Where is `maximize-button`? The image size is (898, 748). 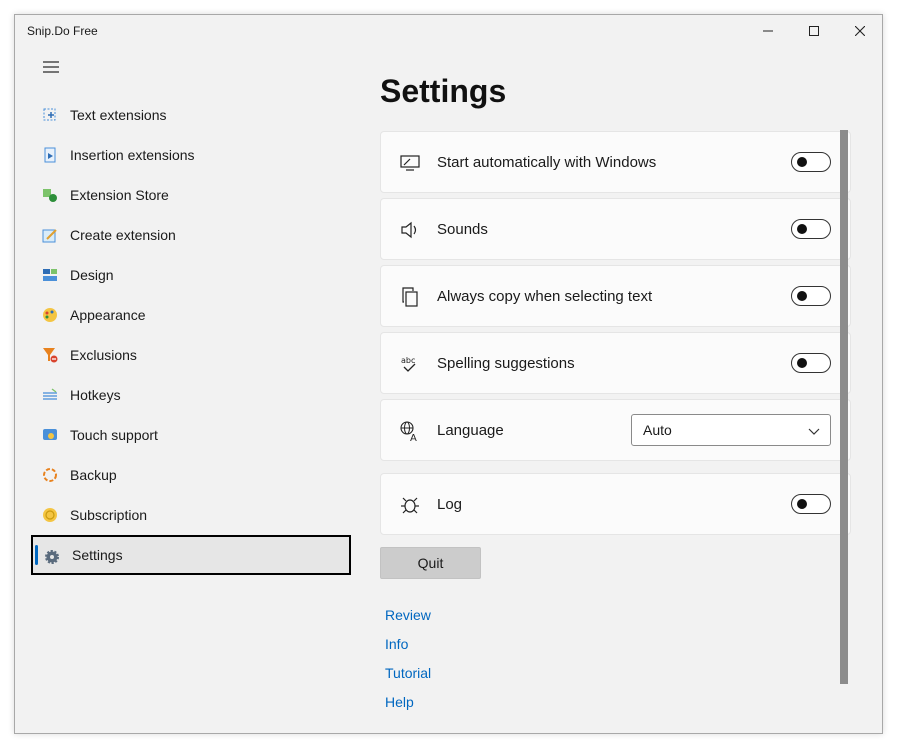
maximize-button is located at coordinates (814, 31).